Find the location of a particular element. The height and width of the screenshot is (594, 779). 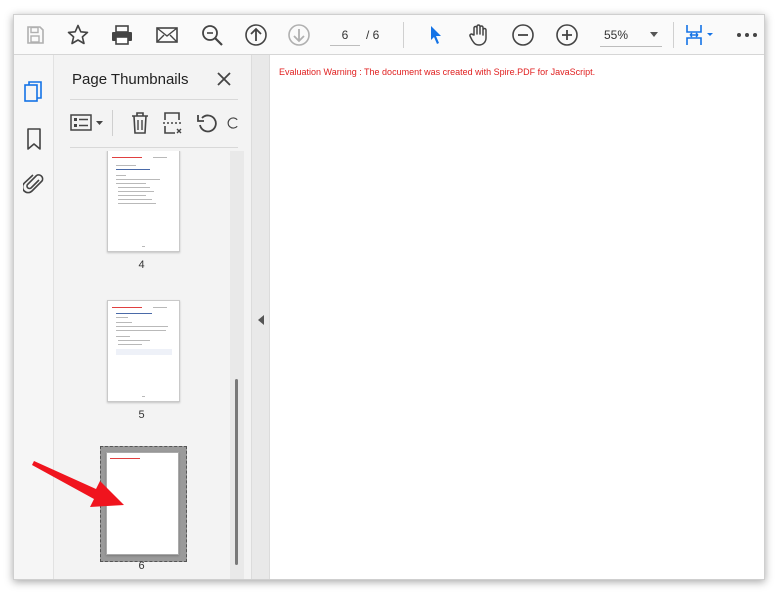

collapse-arrow-icon is located at coordinates (261, 320).